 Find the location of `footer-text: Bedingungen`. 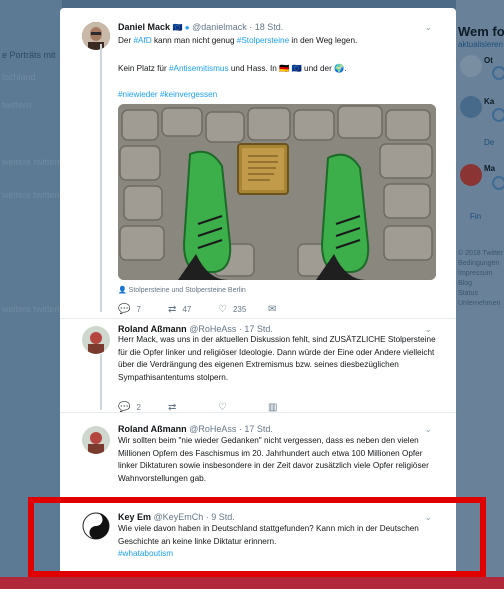

footer-text: Bedingungen is located at coordinates (479, 263).